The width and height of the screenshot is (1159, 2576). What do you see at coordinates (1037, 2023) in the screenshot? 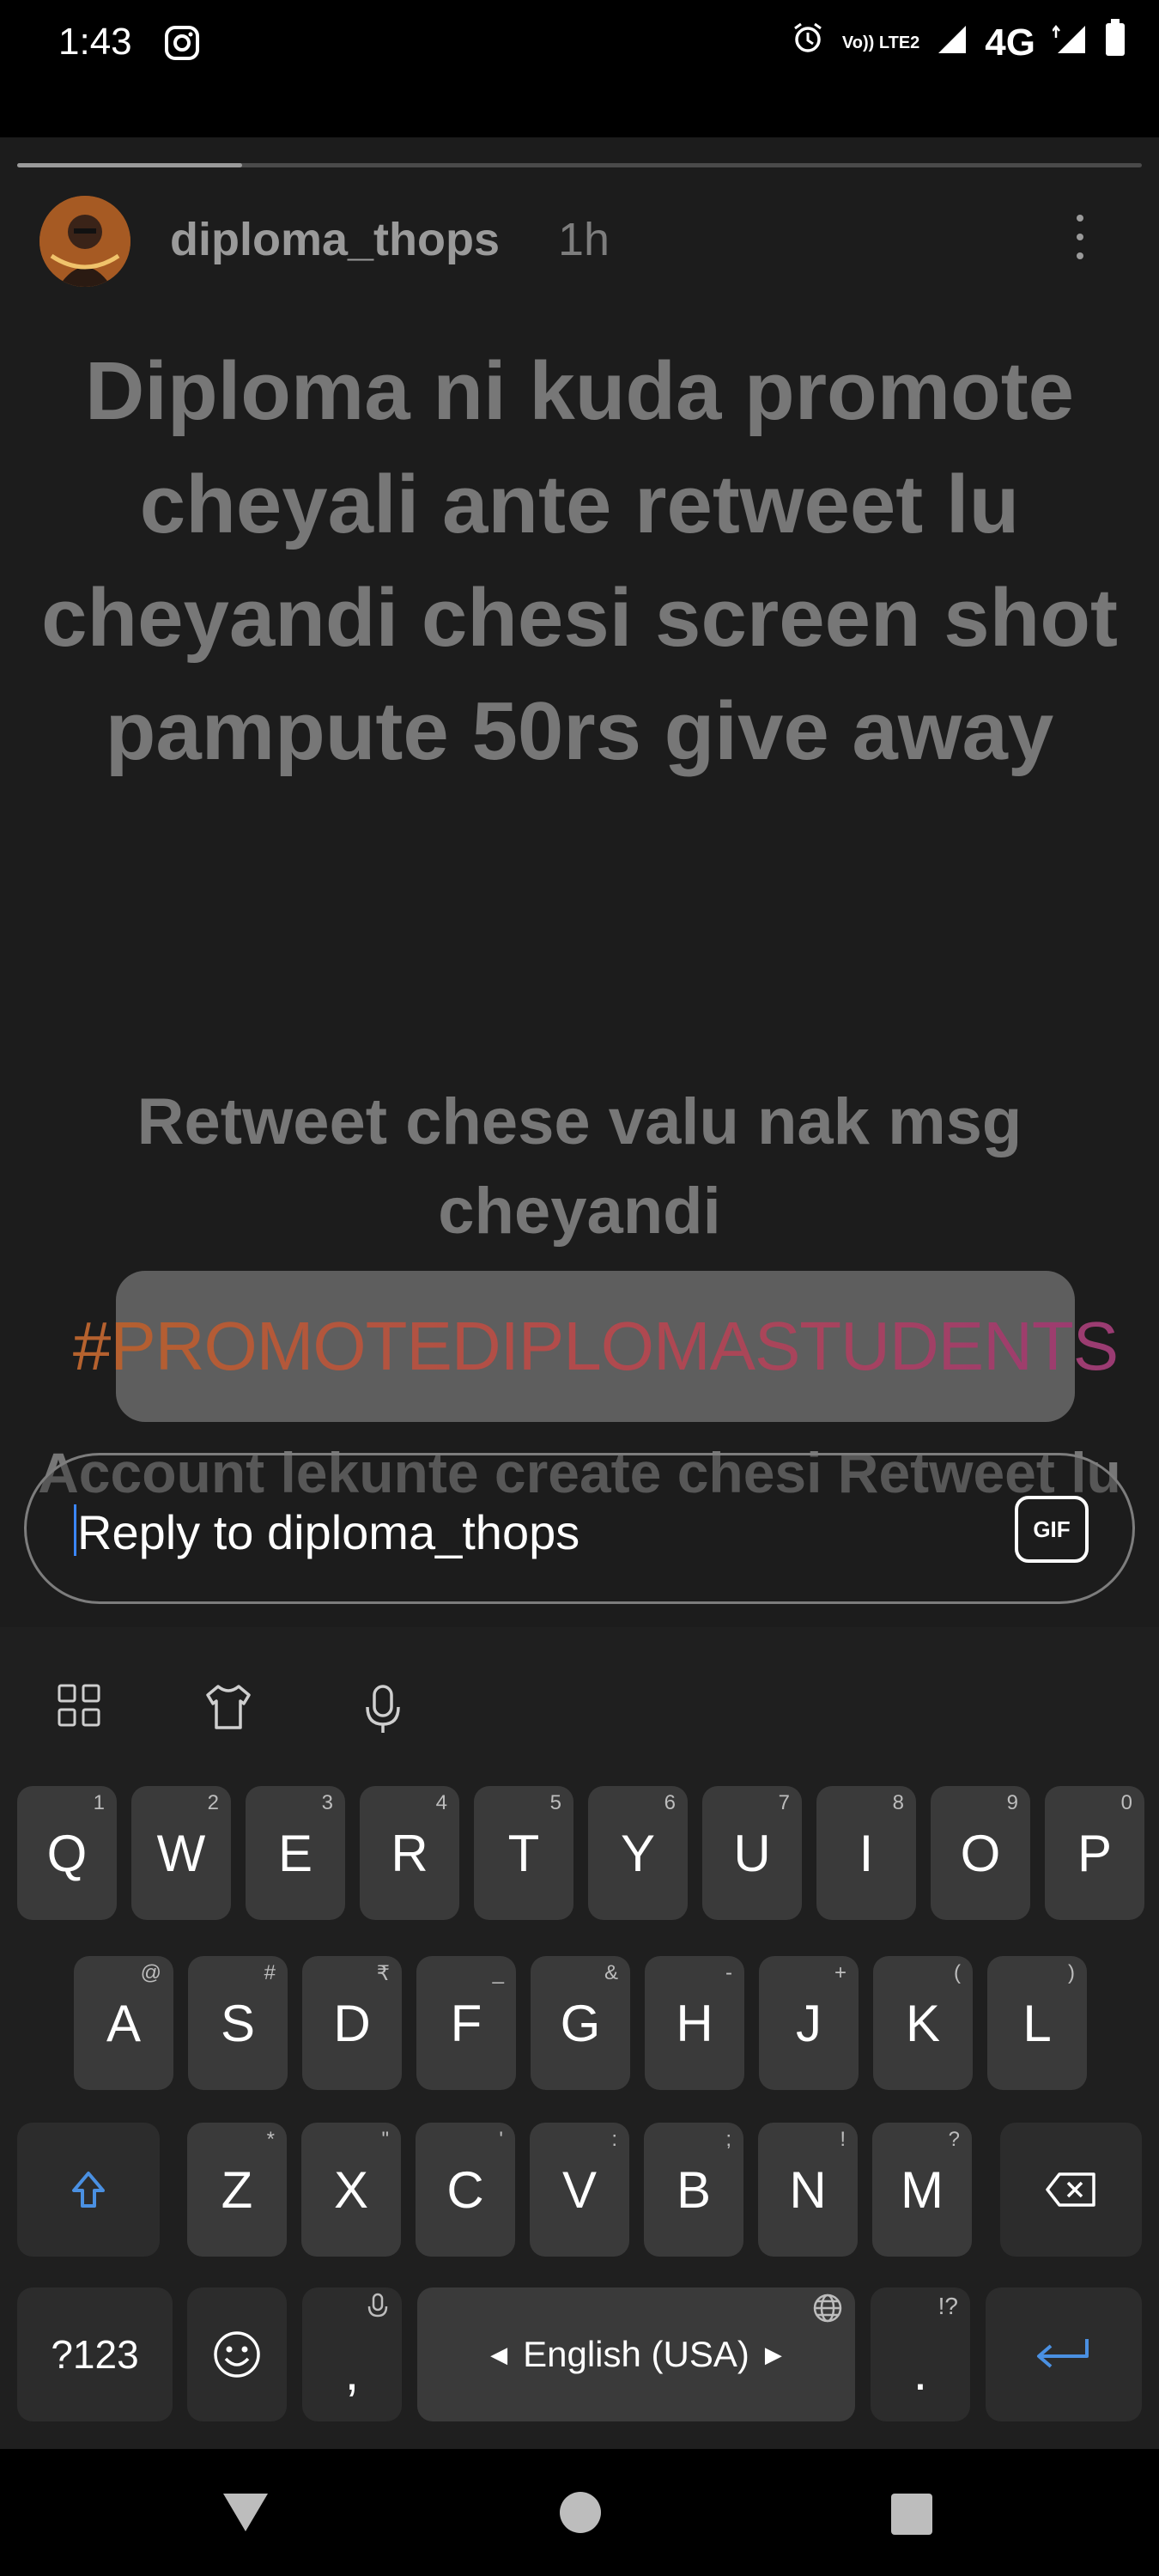
I see `key-l: L)` at bounding box center [1037, 2023].